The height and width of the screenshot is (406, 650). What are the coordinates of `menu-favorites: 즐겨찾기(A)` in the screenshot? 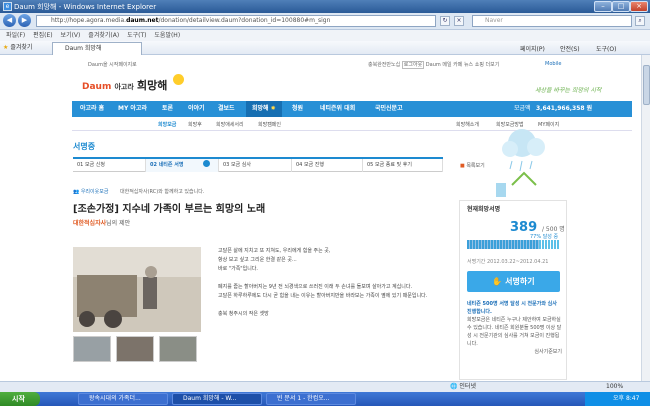 It's located at (103, 35).